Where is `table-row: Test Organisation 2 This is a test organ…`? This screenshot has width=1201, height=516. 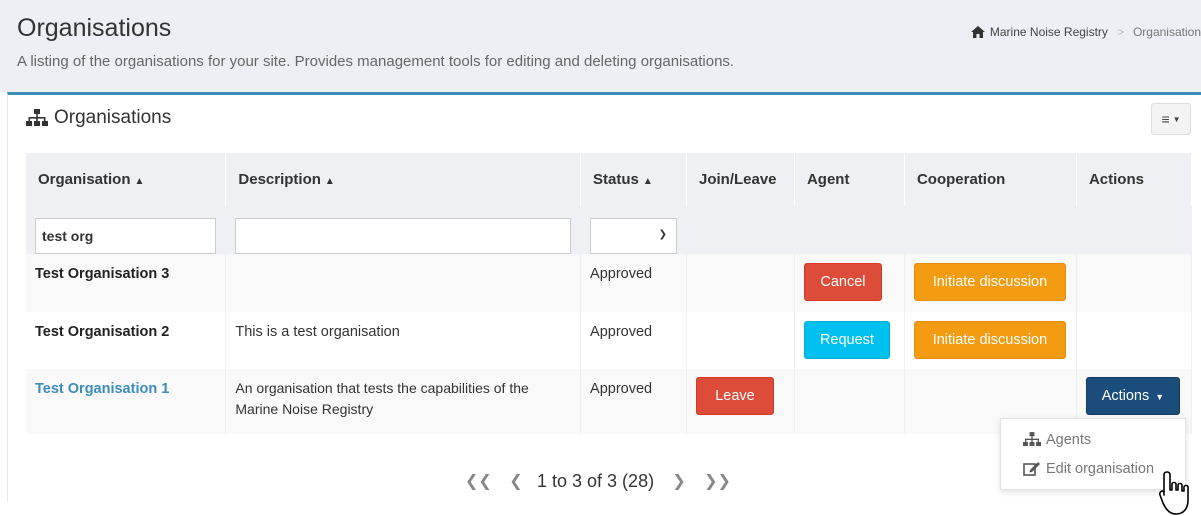
table-row: Test Organisation 2 This is a test organ… is located at coordinates (609, 340).